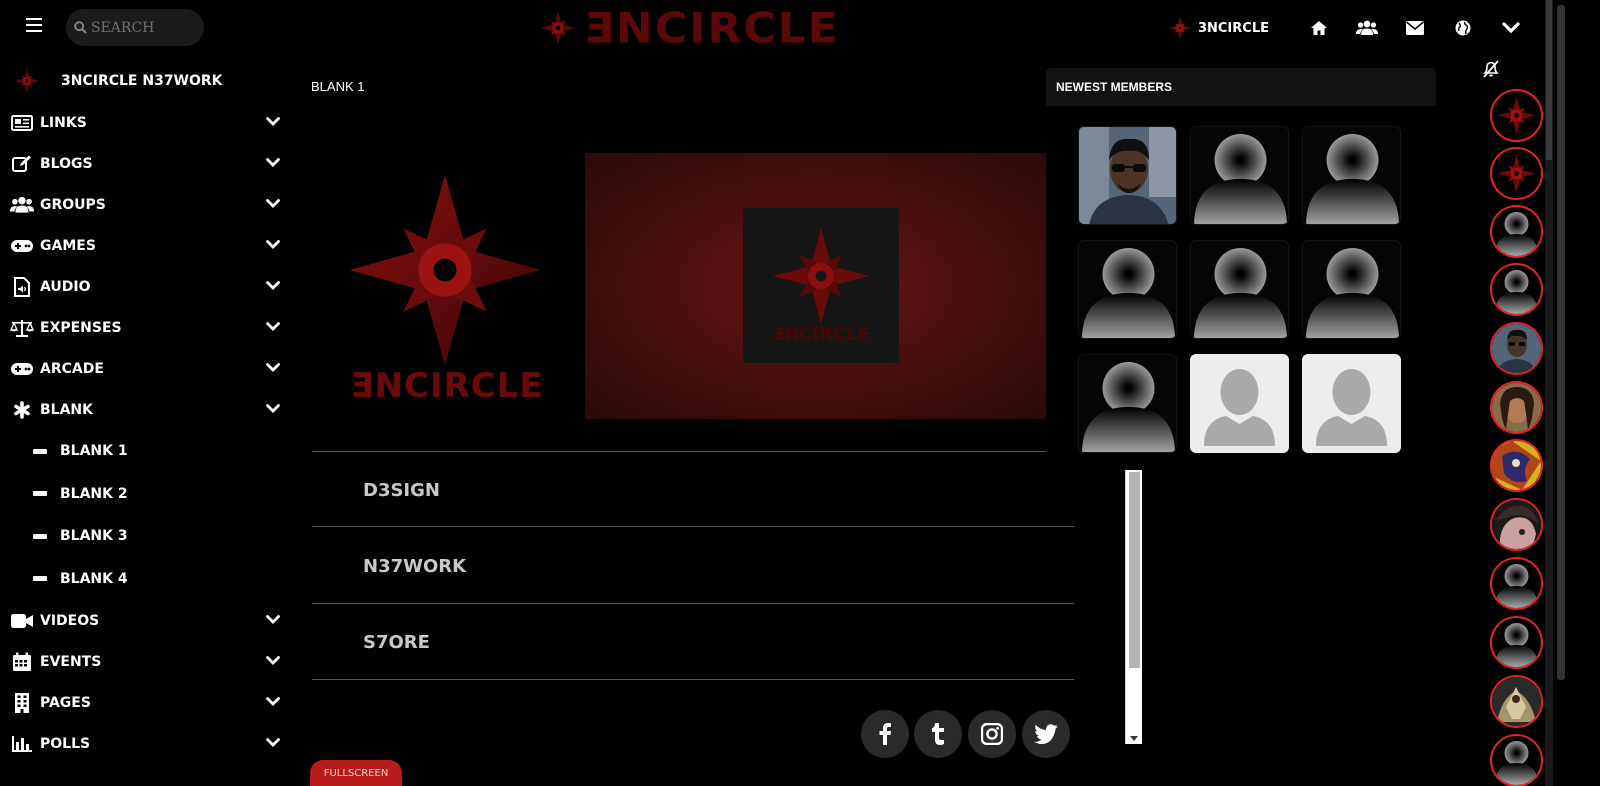 The width and height of the screenshot is (1600, 786). I want to click on instagram-icon, so click(992, 734).